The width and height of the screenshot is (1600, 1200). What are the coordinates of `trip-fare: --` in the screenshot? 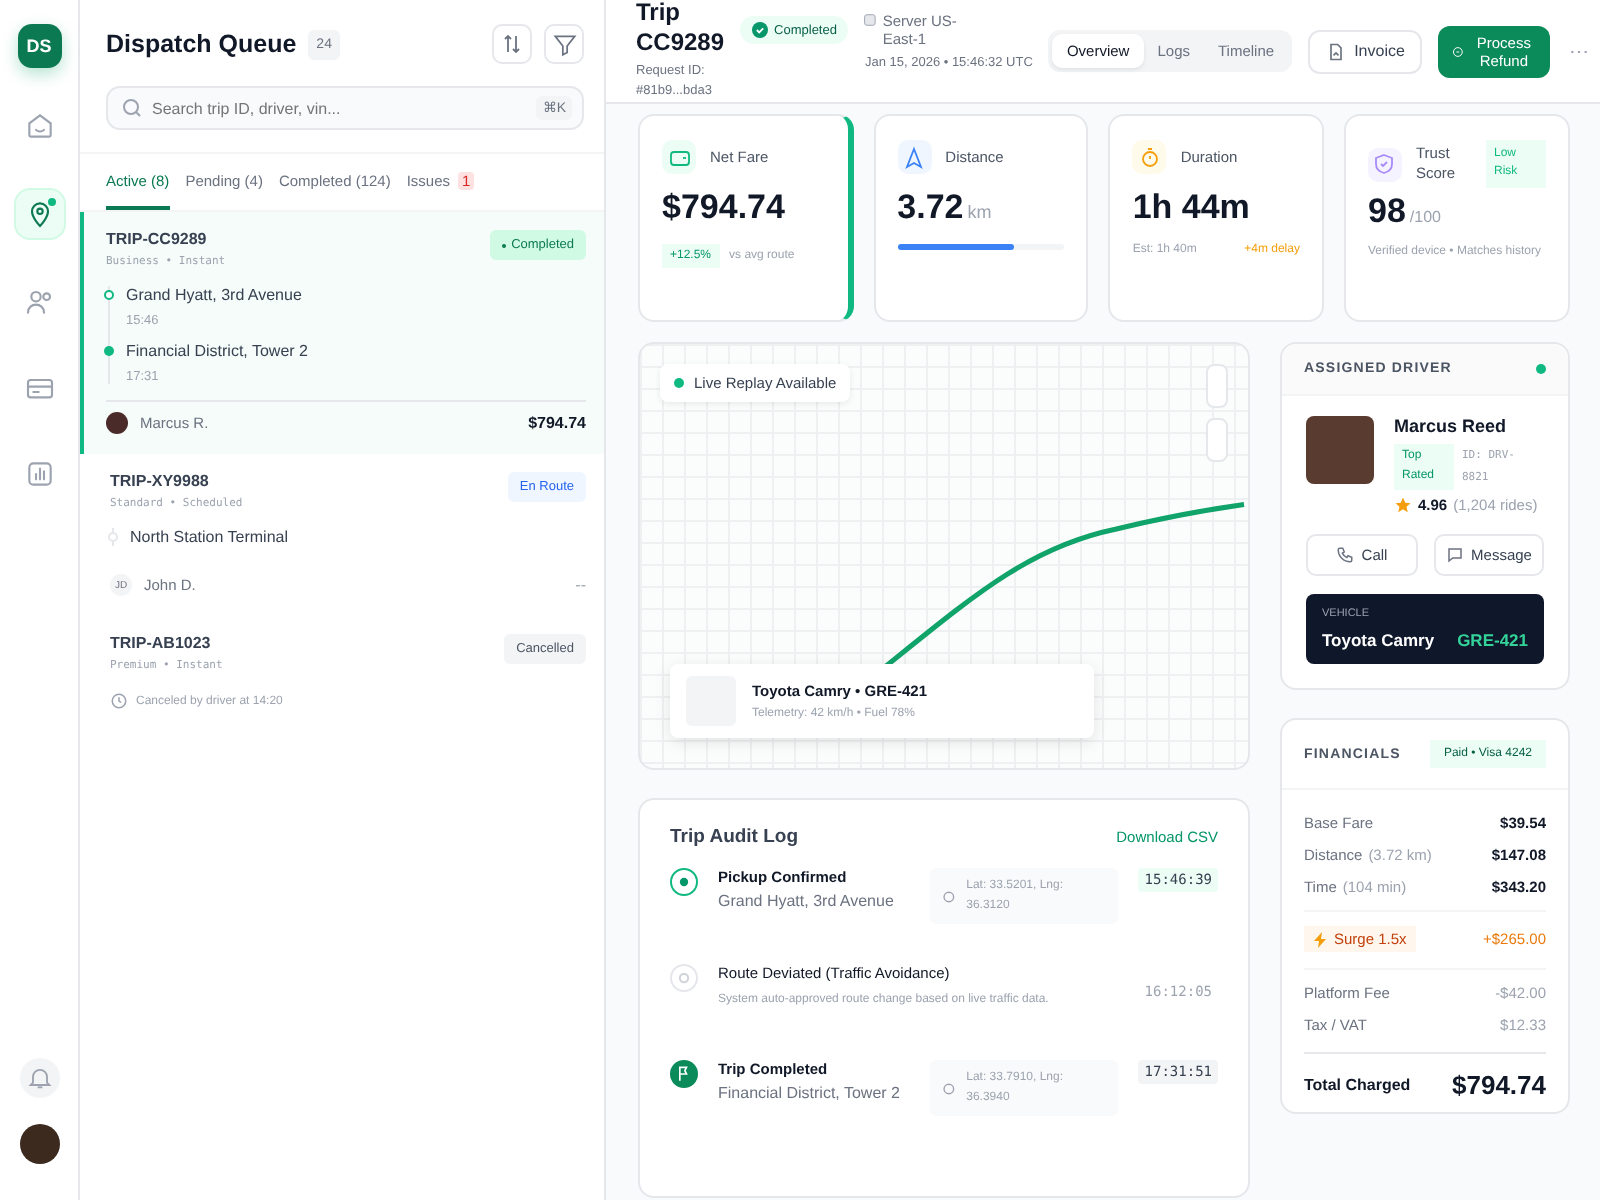 It's located at (580, 585).